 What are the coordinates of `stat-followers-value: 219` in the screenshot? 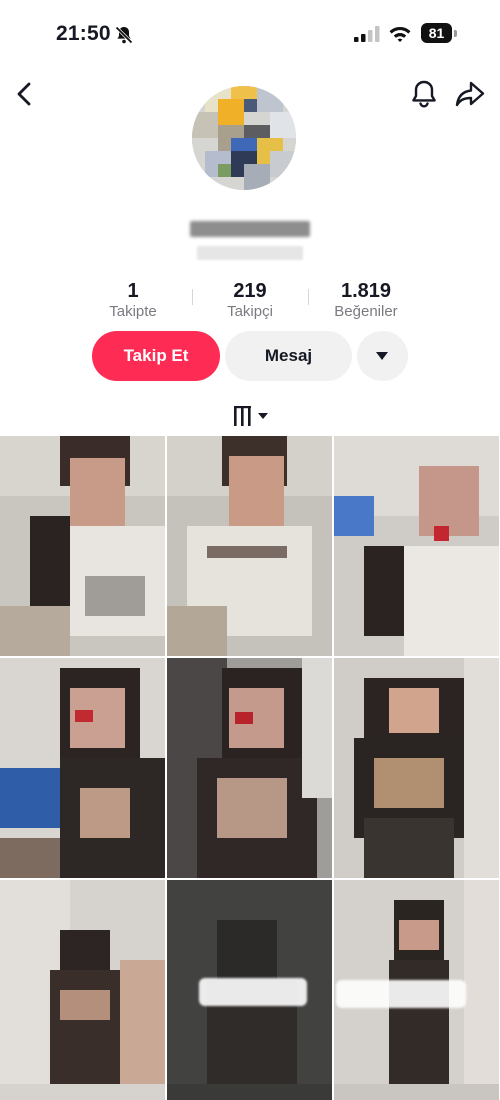 It's located at (250, 291).